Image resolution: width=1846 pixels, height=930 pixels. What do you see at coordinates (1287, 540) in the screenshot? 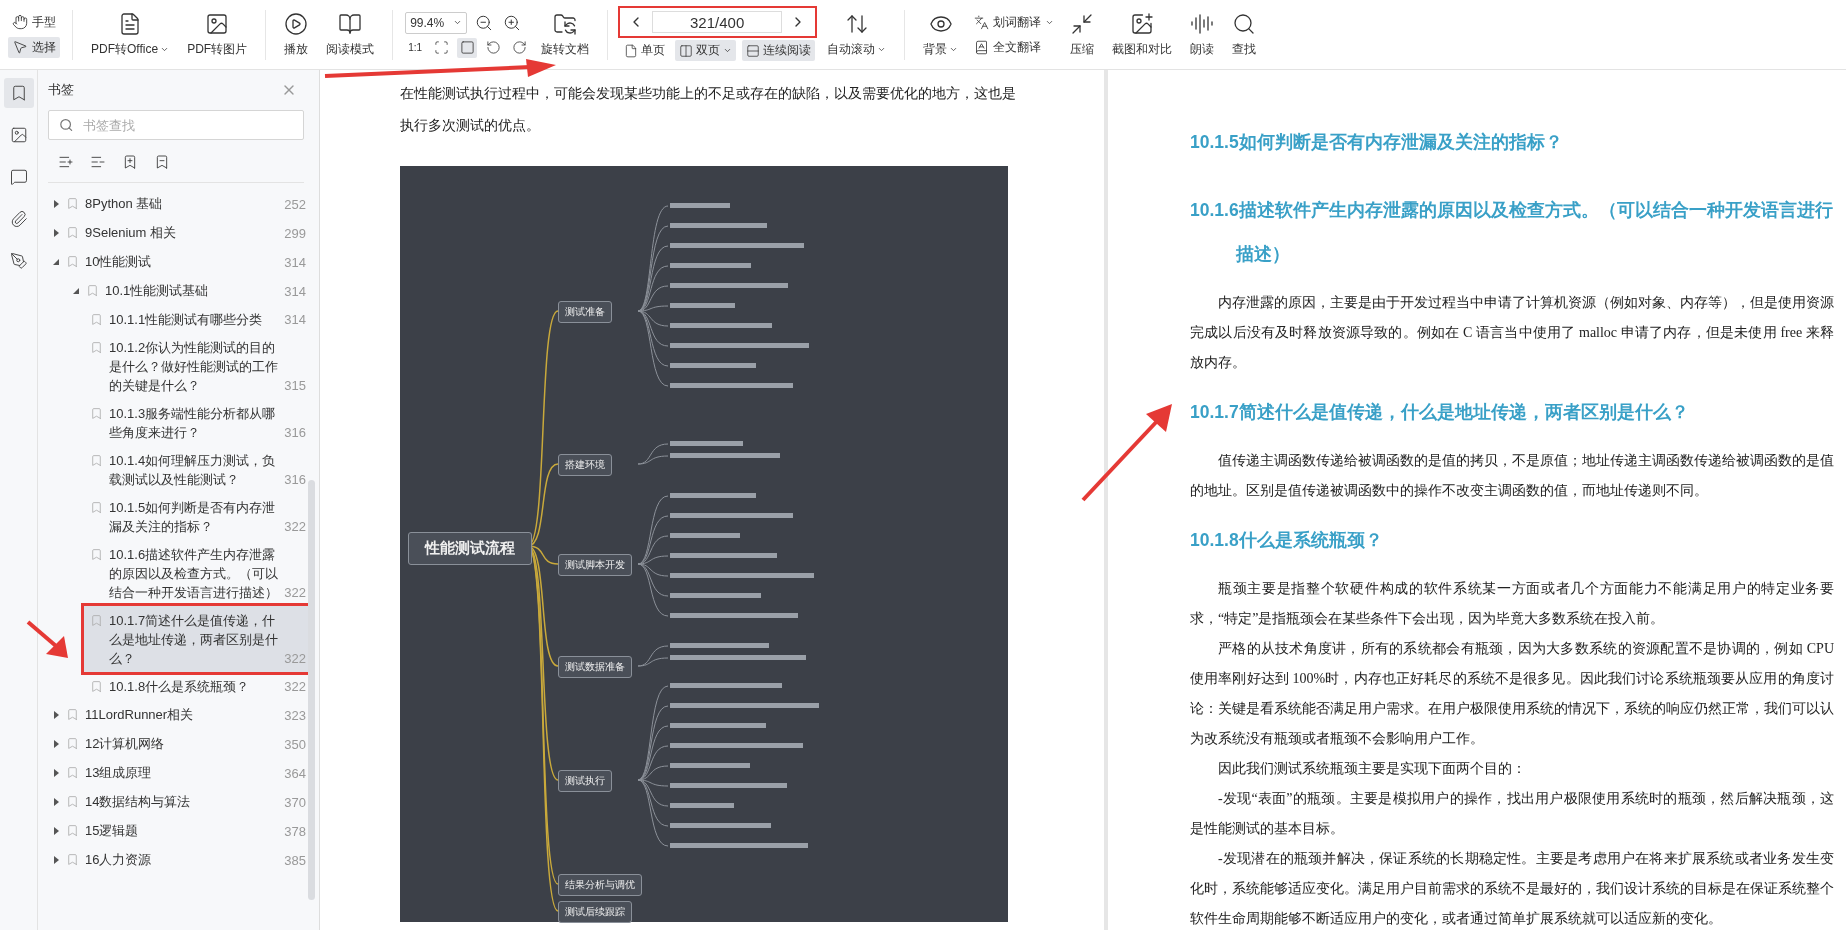
I see `section-heading: 10.1.8什么是系统瓶颈？` at bounding box center [1287, 540].